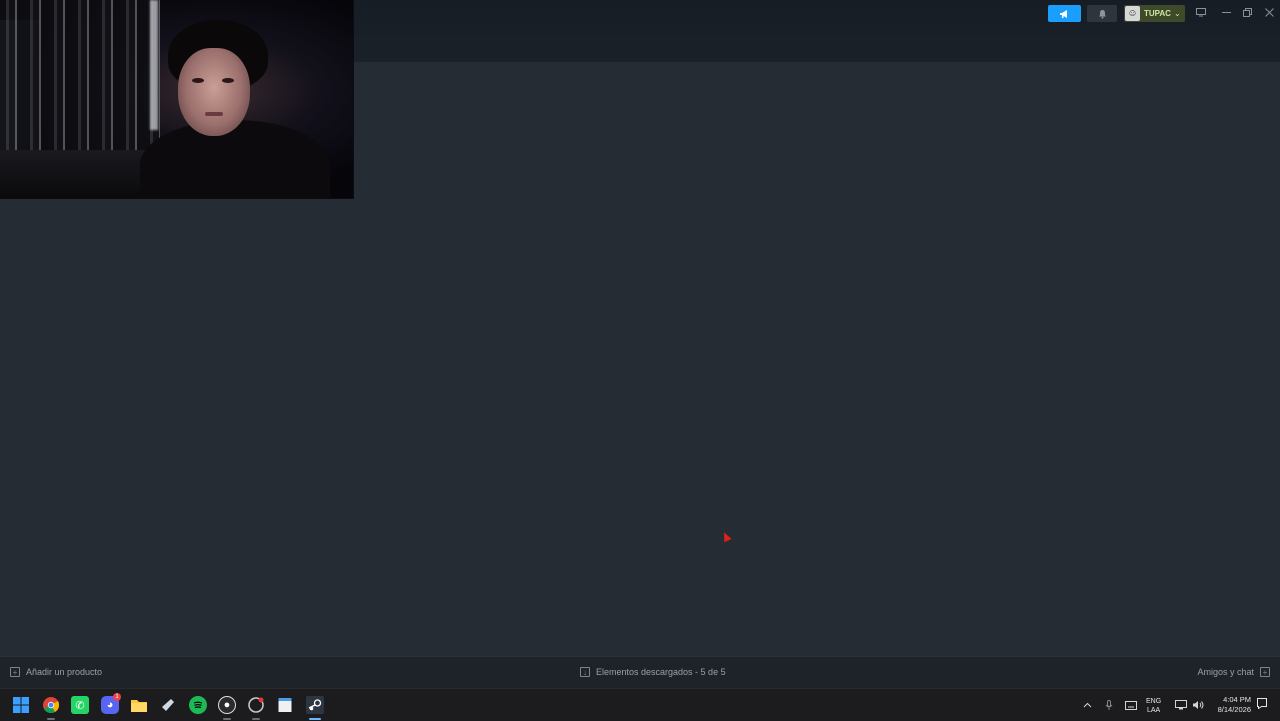 This screenshot has height=721, width=1280. I want to click on minimize-icon, so click(1226, 12).